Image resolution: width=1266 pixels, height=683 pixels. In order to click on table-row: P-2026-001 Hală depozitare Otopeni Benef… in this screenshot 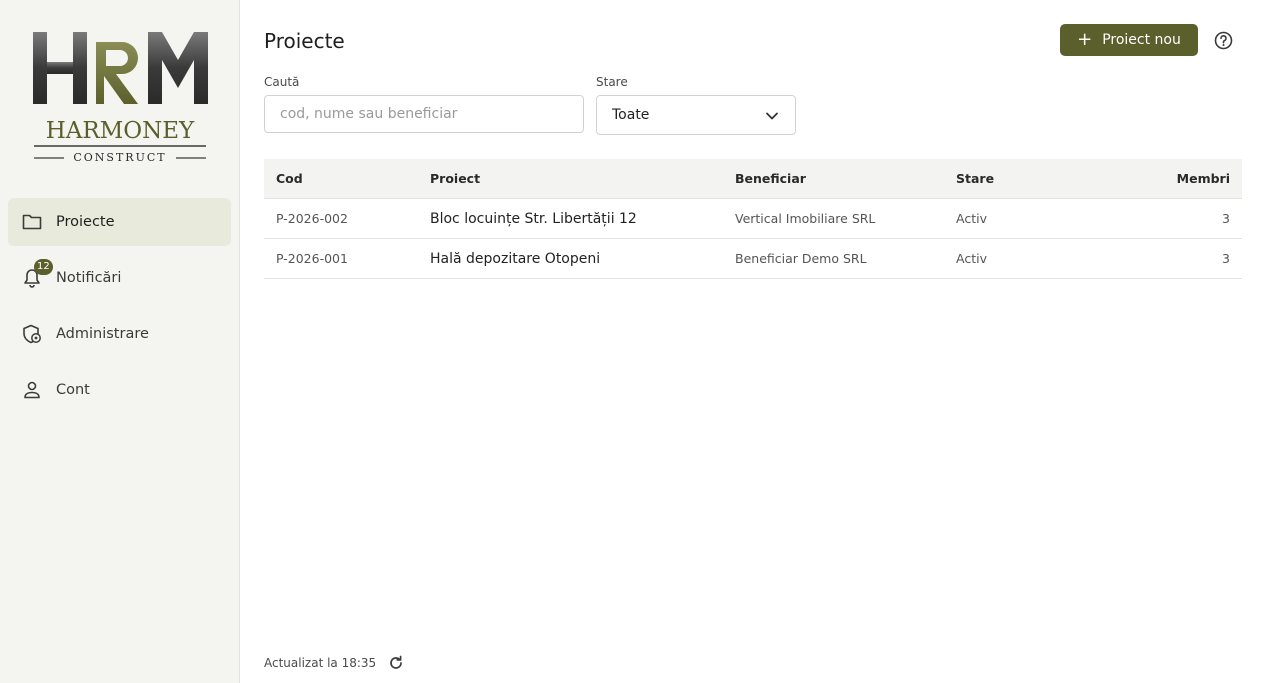, I will do `click(753, 259)`.